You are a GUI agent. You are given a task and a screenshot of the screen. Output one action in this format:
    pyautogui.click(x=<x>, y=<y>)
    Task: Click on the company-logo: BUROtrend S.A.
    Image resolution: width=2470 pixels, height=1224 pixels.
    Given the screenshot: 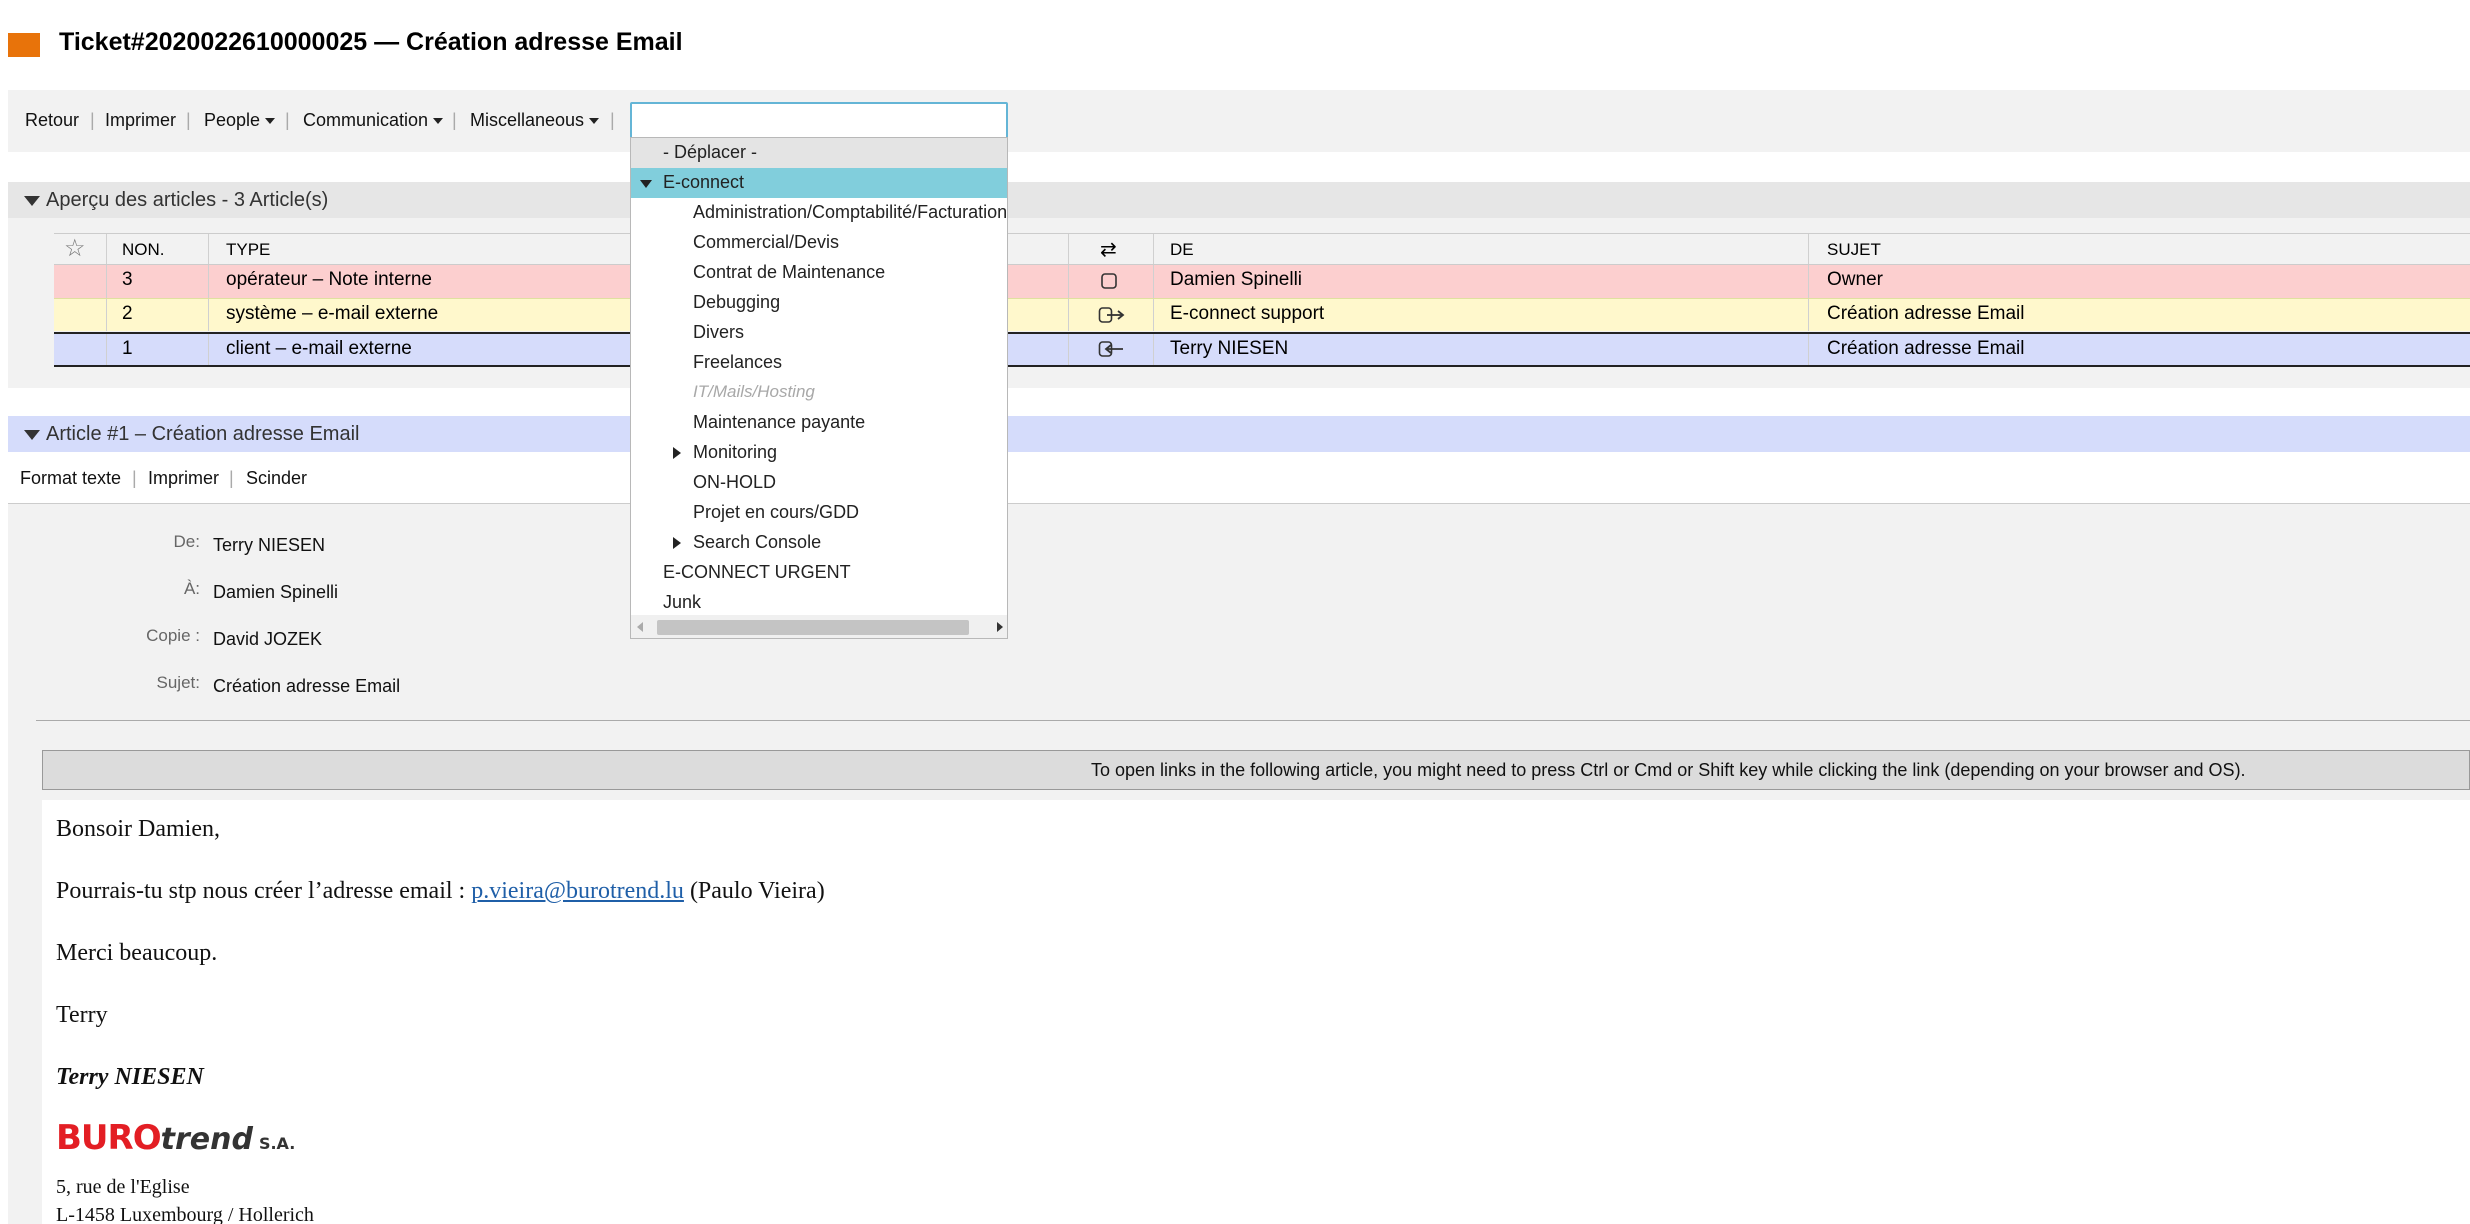 What is the action you would take?
    pyautogui.click(x=175, y=1138)
    